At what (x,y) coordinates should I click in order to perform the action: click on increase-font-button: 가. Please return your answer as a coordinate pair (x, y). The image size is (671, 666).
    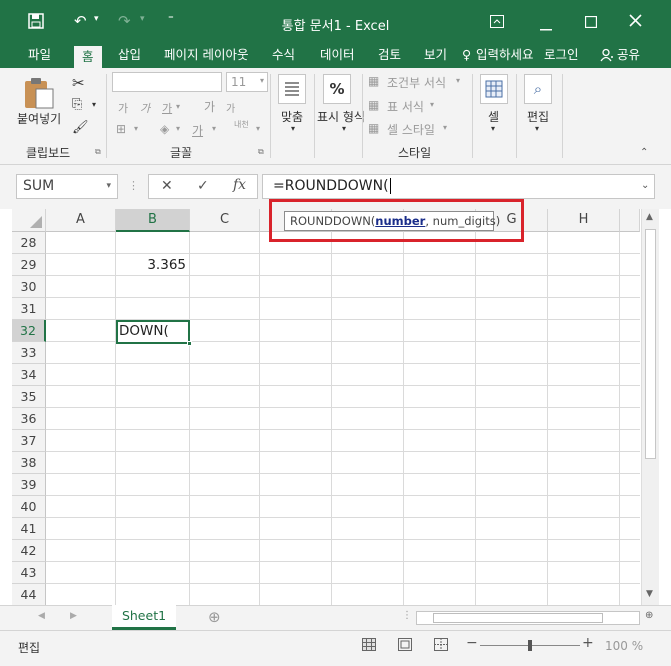
    Looking at the image, I should click on (209, 106).